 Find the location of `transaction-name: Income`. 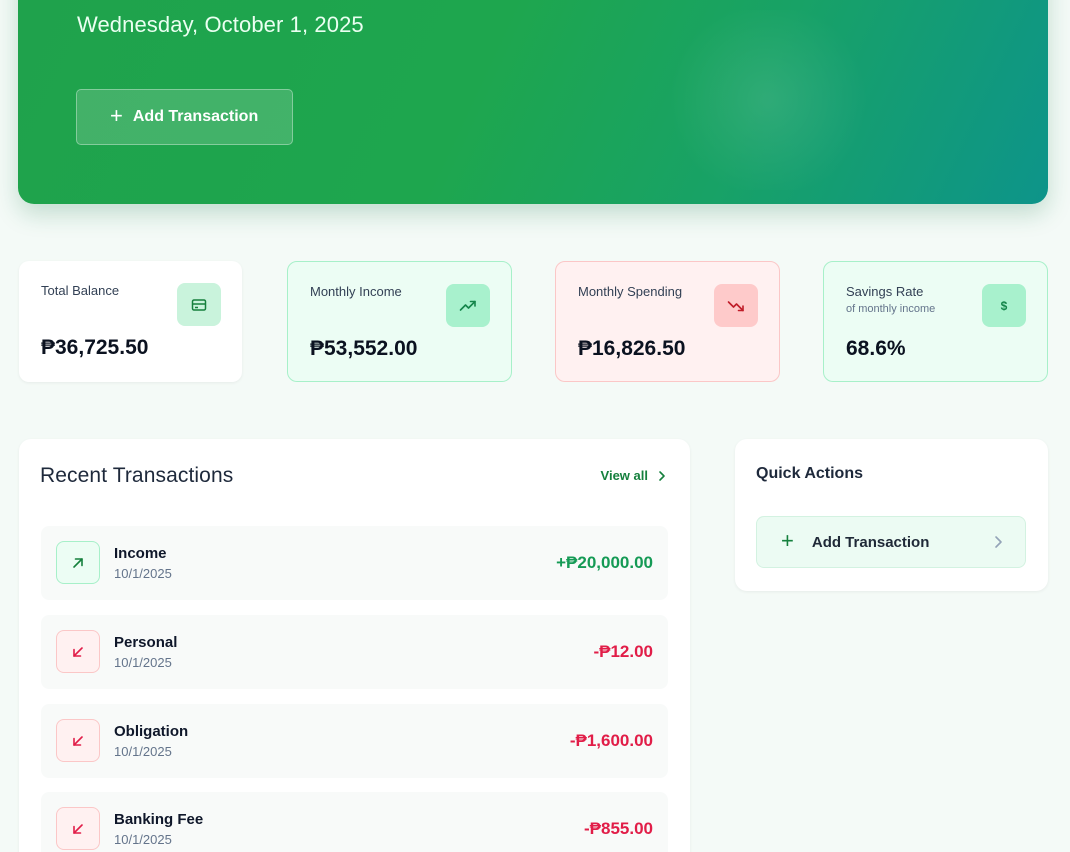

transaction-name: Income is located at coordinates (140, 553).